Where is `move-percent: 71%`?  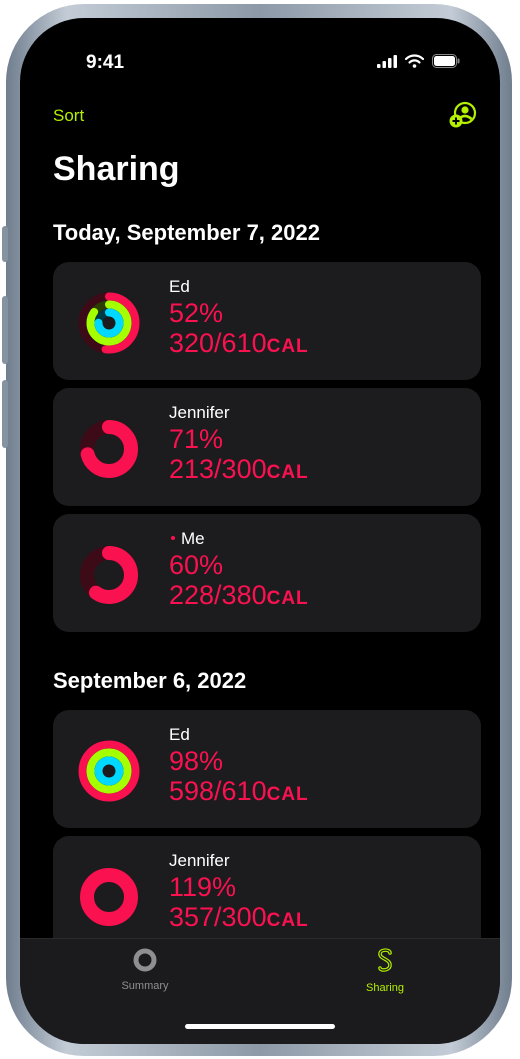 move-percent: 71% is located at coordinates (196, 439).